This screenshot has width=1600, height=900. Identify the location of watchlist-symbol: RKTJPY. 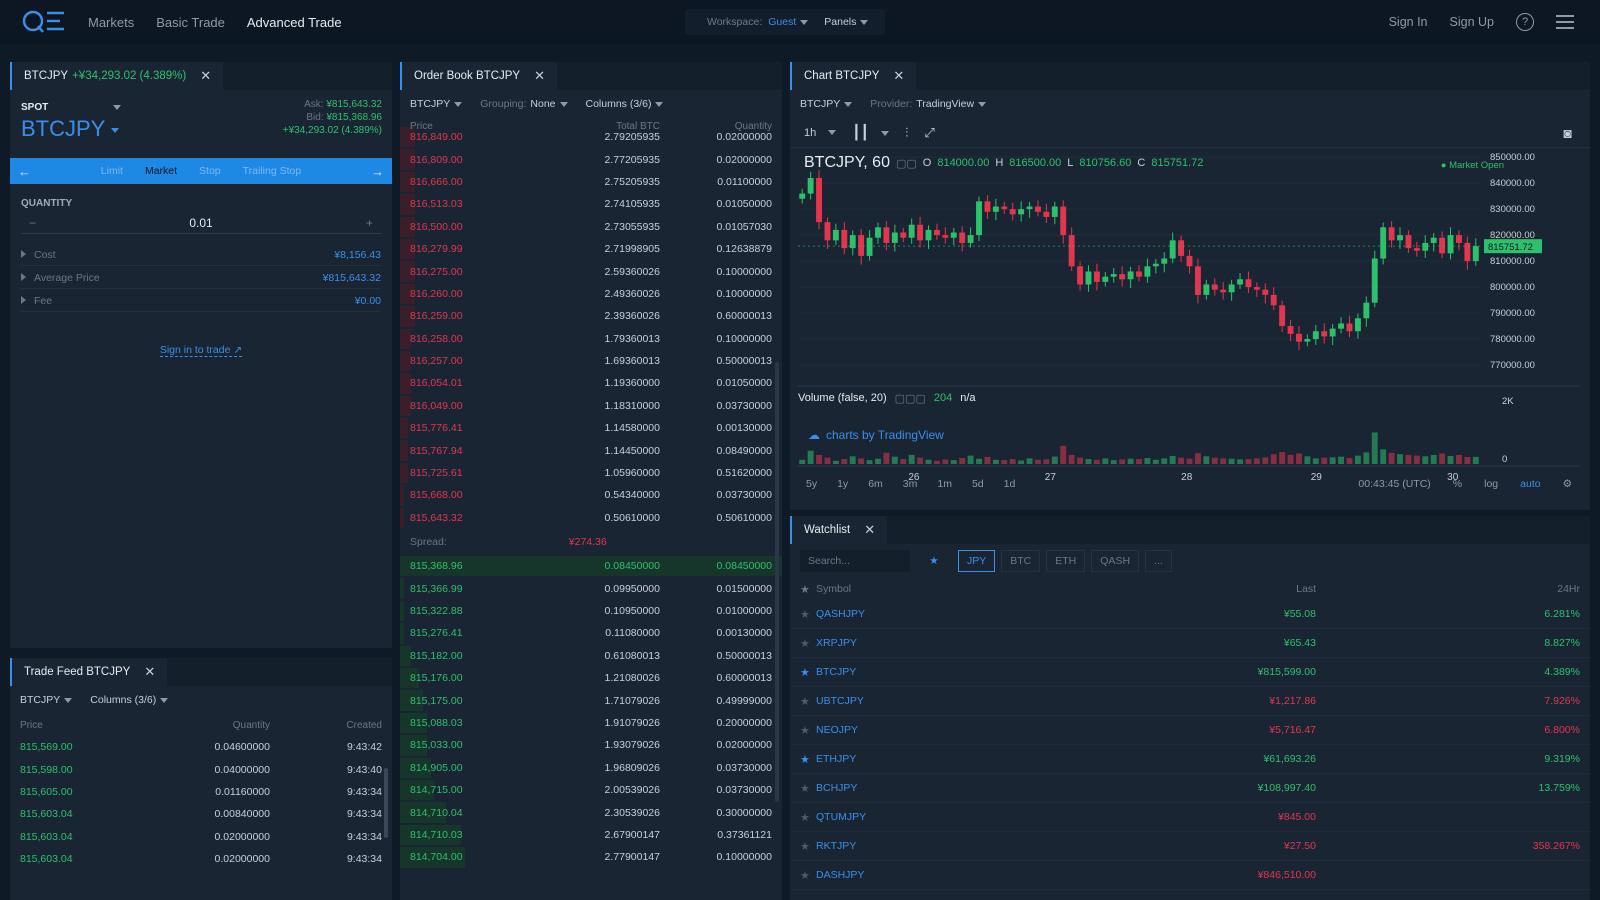
(1006, 846).